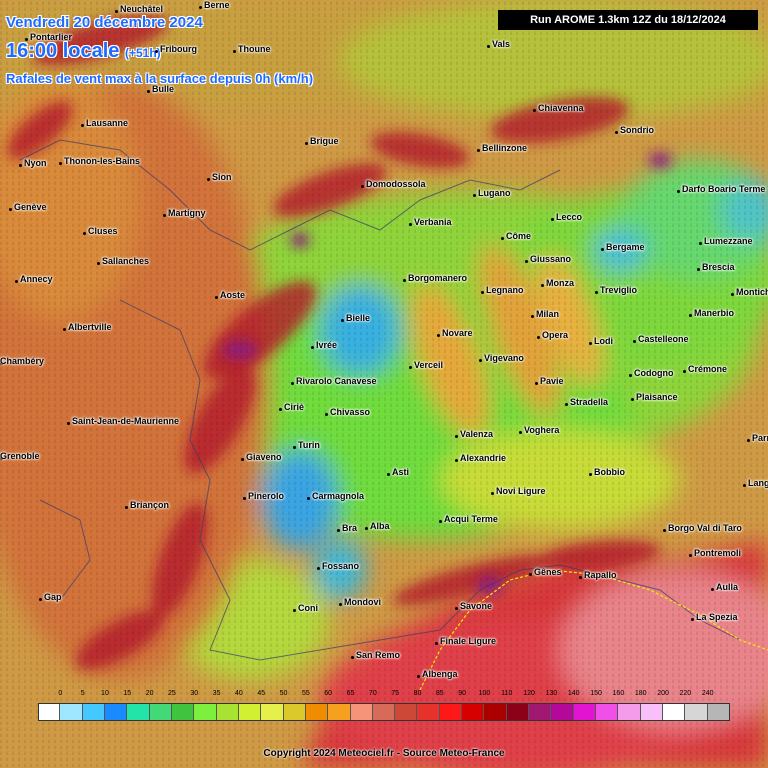  What do you see at coordinates (714, 313) in the screenshot?
I see `city-label: Manerbio` at bounding box center [714, 313].